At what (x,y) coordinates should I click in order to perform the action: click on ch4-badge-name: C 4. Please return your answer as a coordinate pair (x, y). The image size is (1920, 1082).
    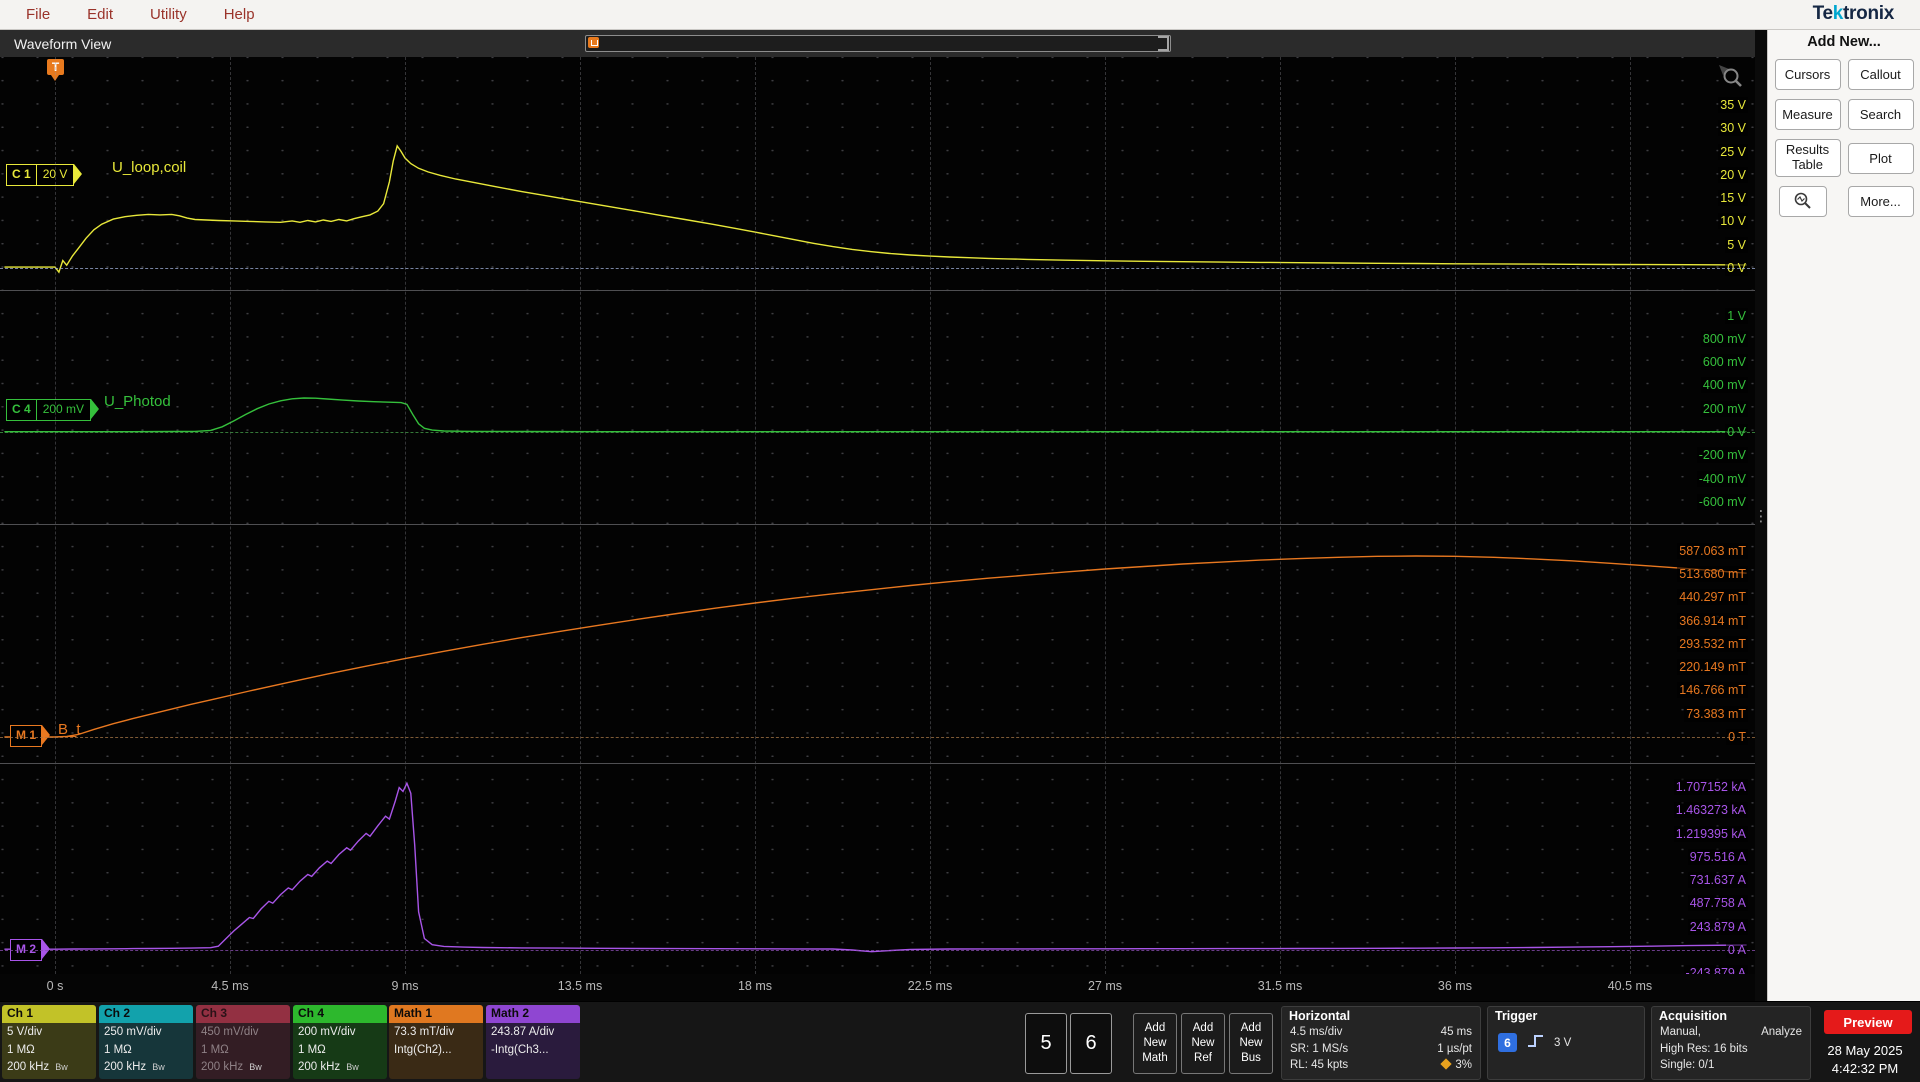
    Looking at the image, I should click on (21, 409).